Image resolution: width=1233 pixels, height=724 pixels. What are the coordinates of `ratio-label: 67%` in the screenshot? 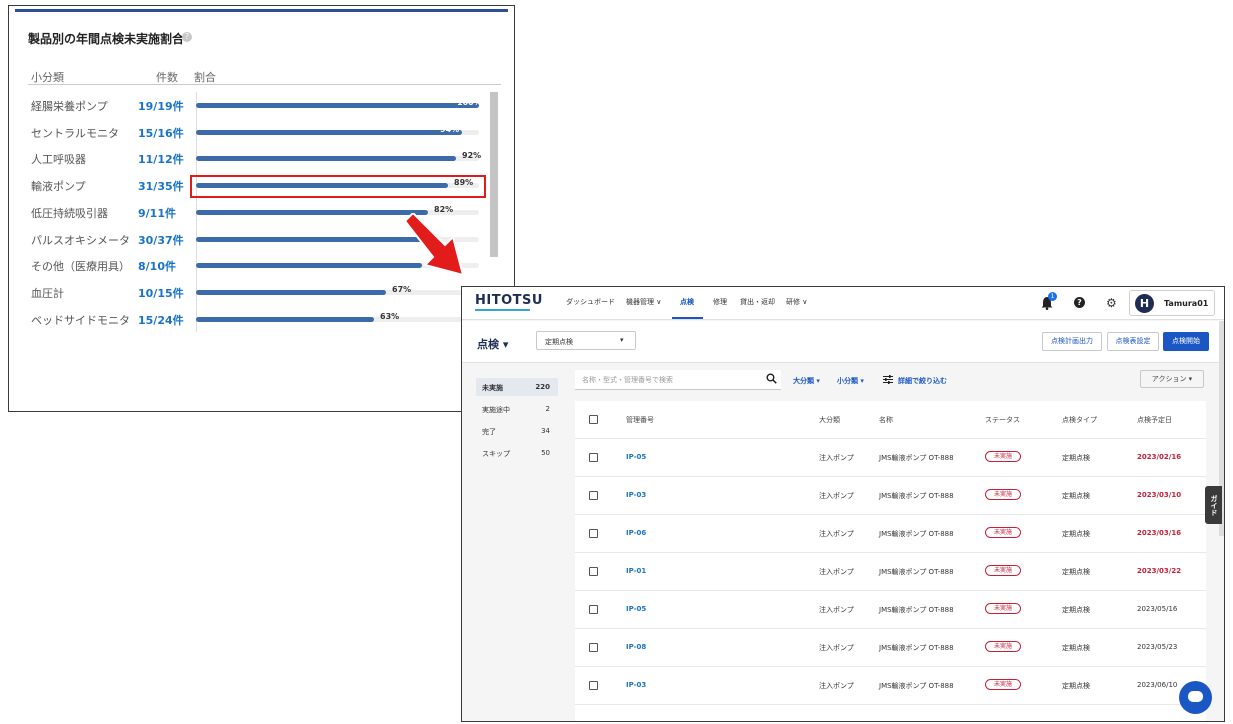 It's located at (402, 289).